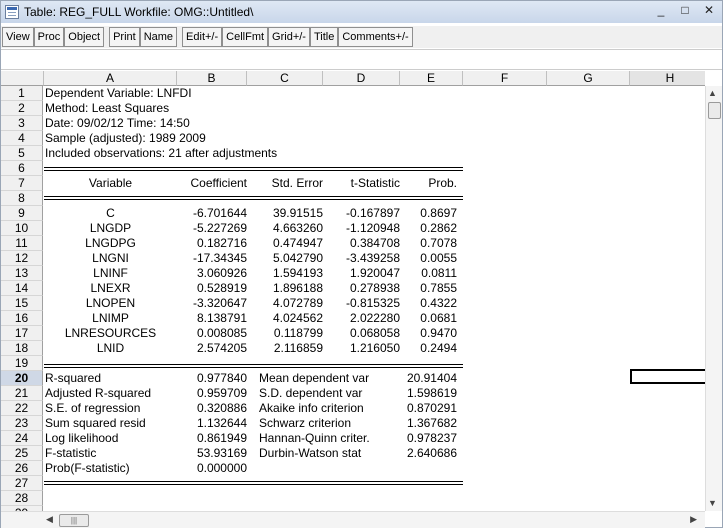 This screenshot has width=723, height=528. Describe the element at coordinates (297, 183) in the screenshot. I see `coef-column-label: Std. Error` at that location.